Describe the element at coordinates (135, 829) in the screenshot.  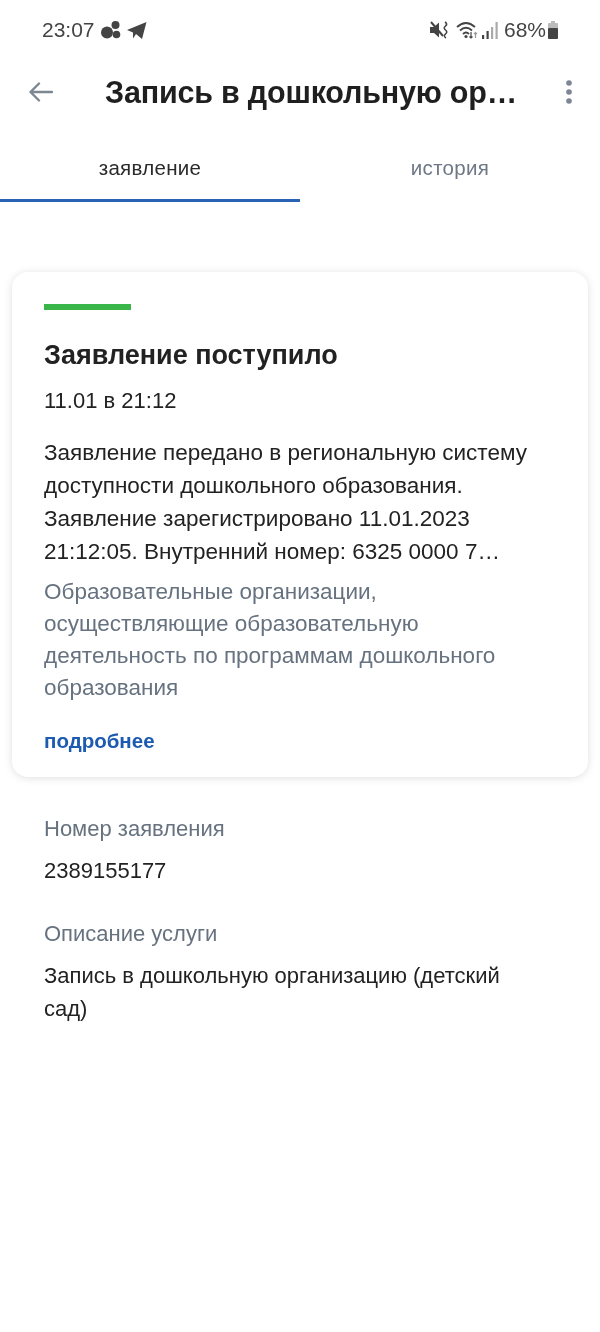
I see `field-label: Номер заявления` at that location.